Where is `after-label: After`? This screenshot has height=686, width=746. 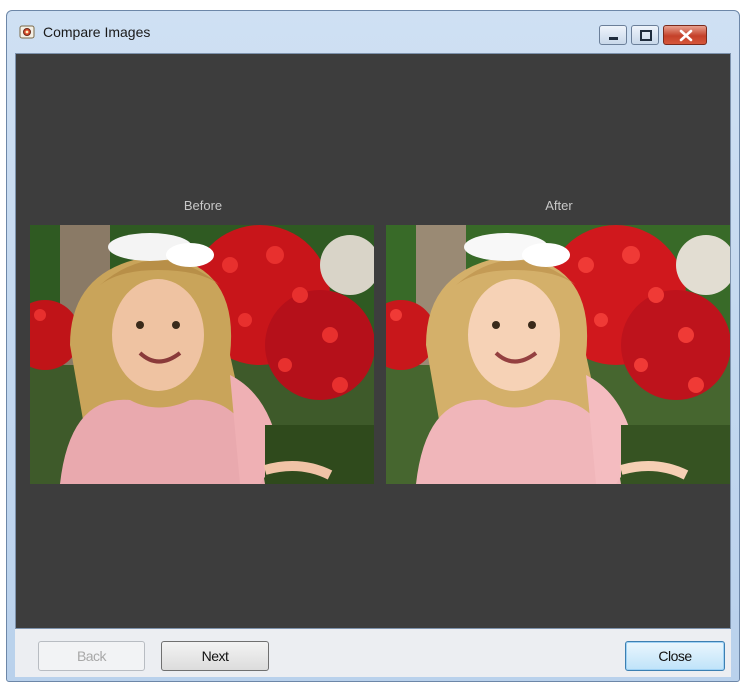 after-label: After is located at coordinates (559, 205).